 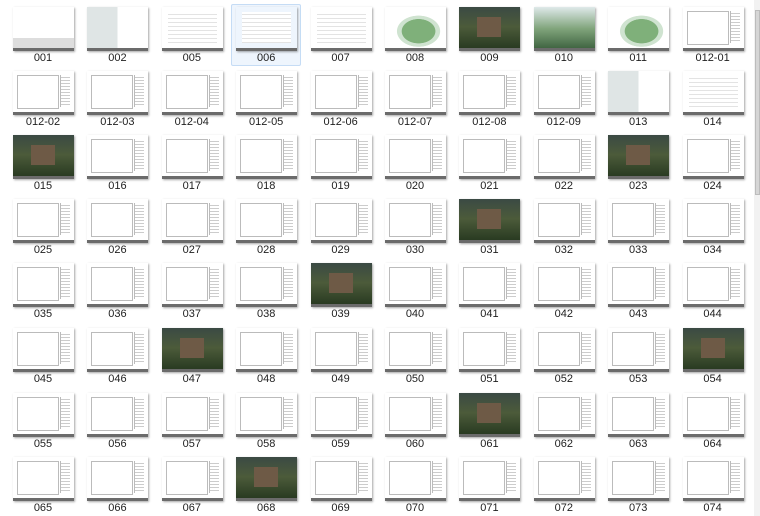 I want to click on file-item: 029, so click(x=341, y=227).